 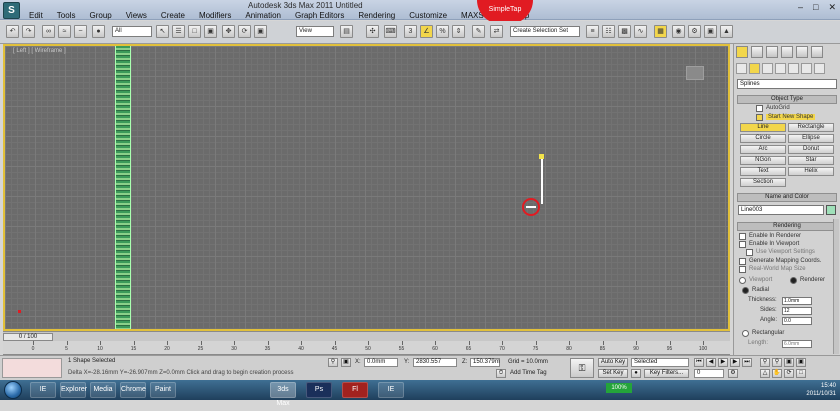 What do you see at coordinates (815, 7) in the screenshot?
I see `maximize-icon: □` at bounding box center [815, 7].